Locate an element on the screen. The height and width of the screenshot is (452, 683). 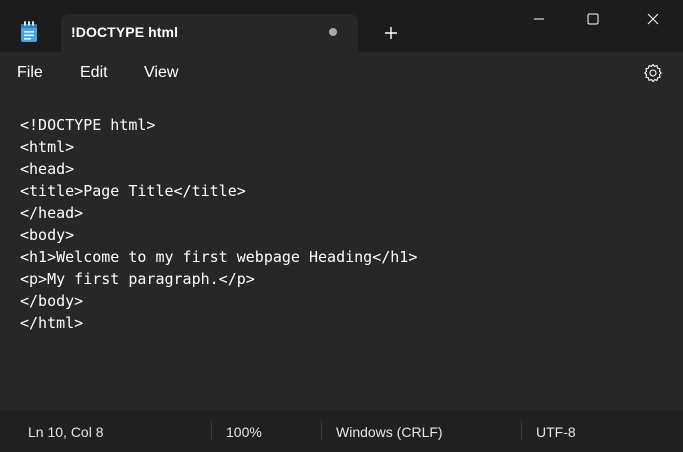
code-line: </head> is located at coordinates (52, 213).